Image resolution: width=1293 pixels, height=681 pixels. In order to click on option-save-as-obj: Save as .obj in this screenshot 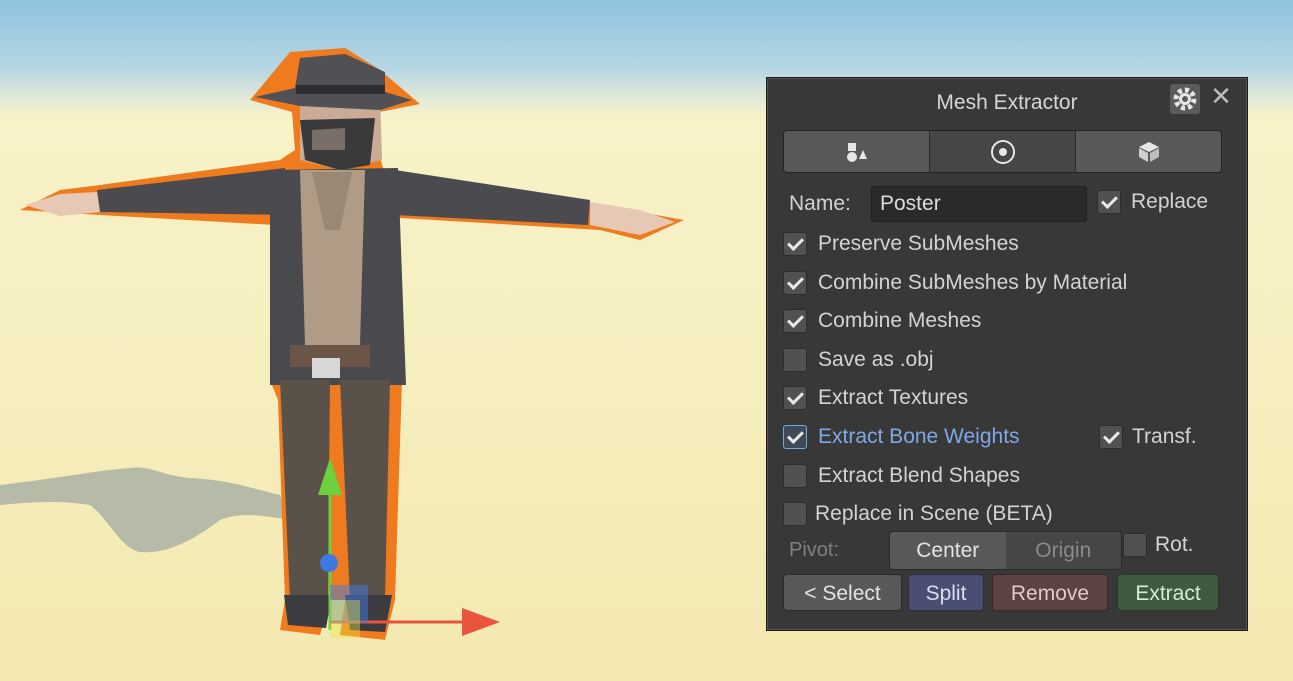, I will do `click(858, 360)`.